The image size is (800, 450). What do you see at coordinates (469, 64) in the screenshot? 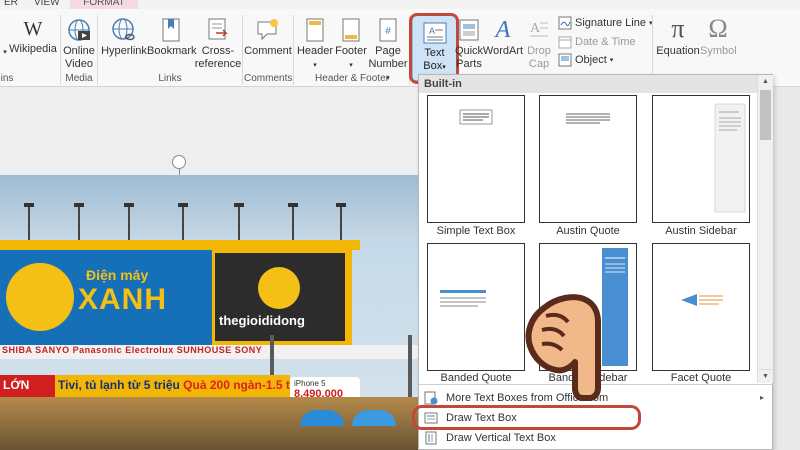
I see `quick-parts-label-2: Parts` at bounding box center [469, 64].